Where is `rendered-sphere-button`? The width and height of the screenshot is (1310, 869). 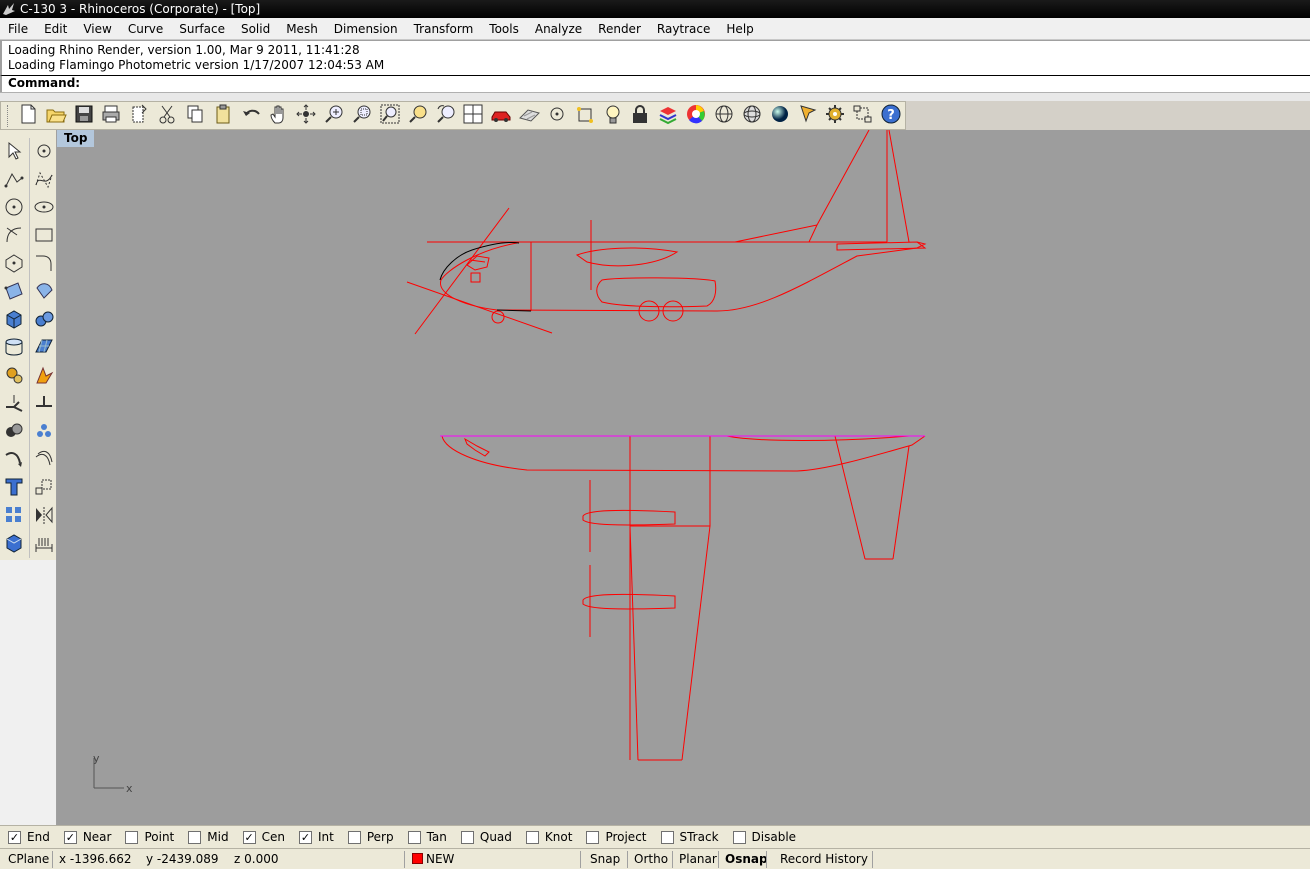 rendered-sphere-button is located at coordinates (780, 116).